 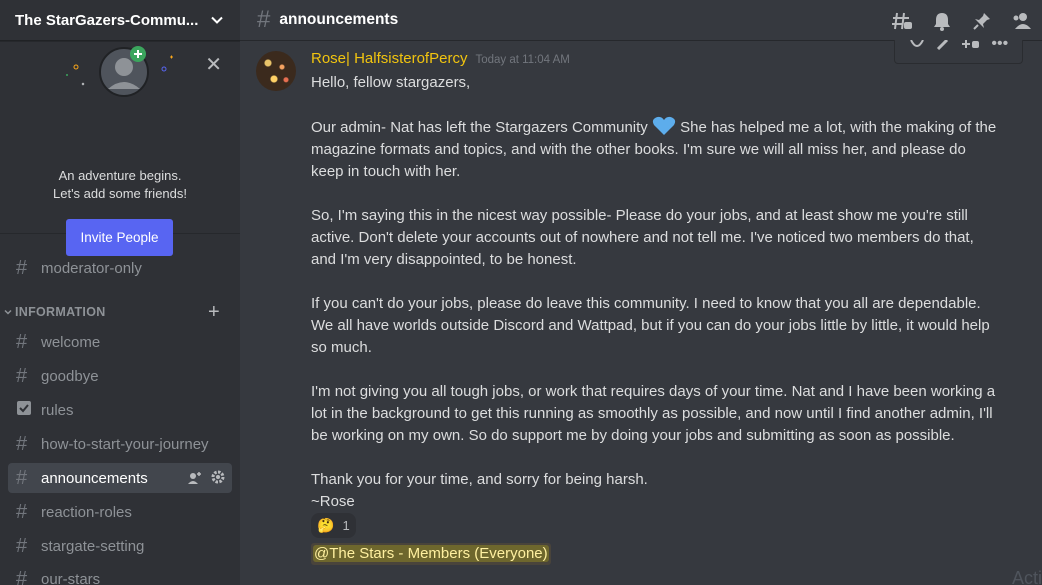 I want to click on channel-stargate-setting: # stargate-setting, so click(x=120, y=546).